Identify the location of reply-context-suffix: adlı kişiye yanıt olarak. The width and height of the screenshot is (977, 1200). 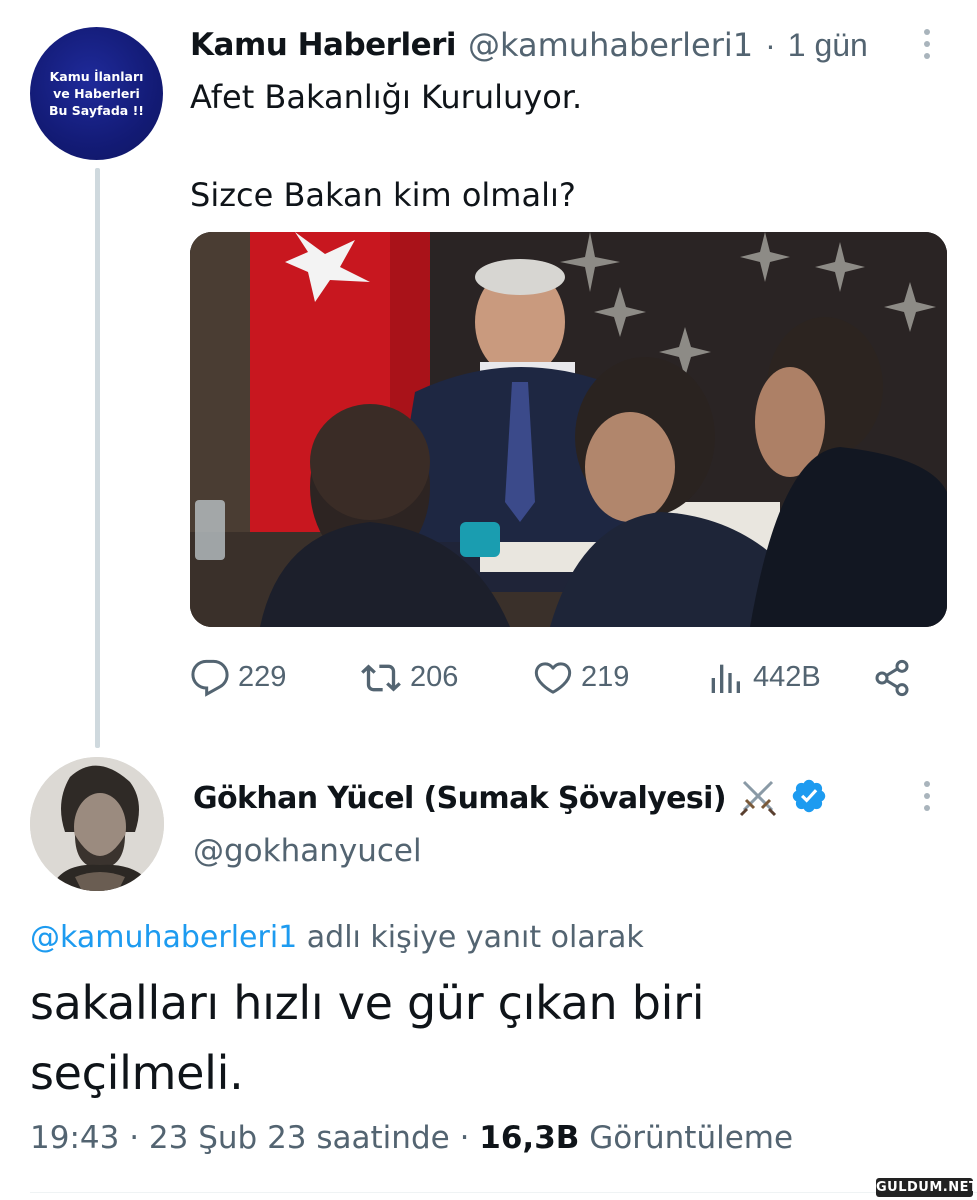
(470, 937).